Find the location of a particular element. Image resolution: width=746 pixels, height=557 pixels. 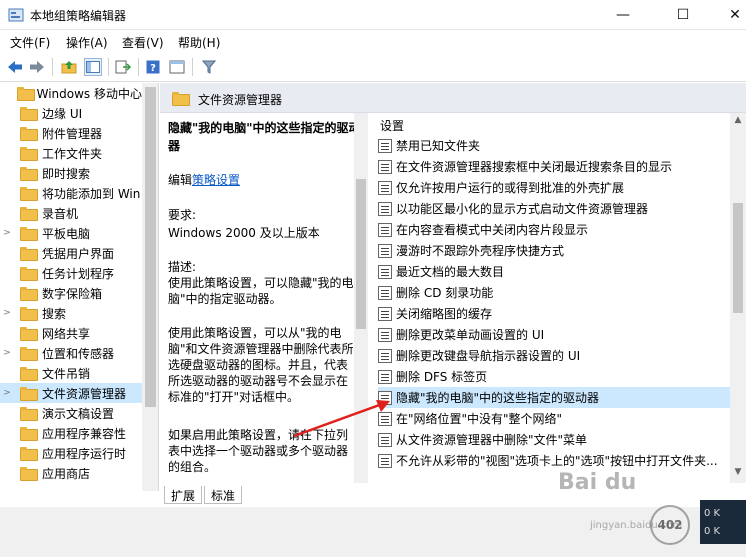

policy-editor-icon is located at coordinates (16, 15).